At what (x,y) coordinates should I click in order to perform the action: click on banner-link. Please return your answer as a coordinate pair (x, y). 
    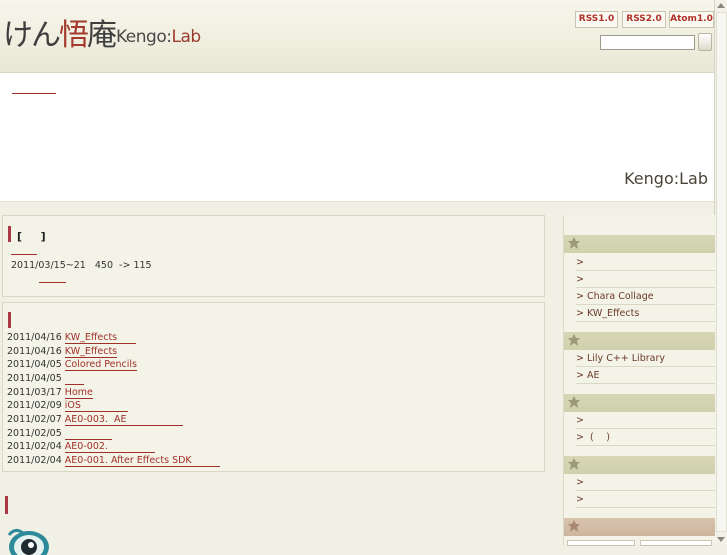
    Looking at the image, I should click on (34, 89).